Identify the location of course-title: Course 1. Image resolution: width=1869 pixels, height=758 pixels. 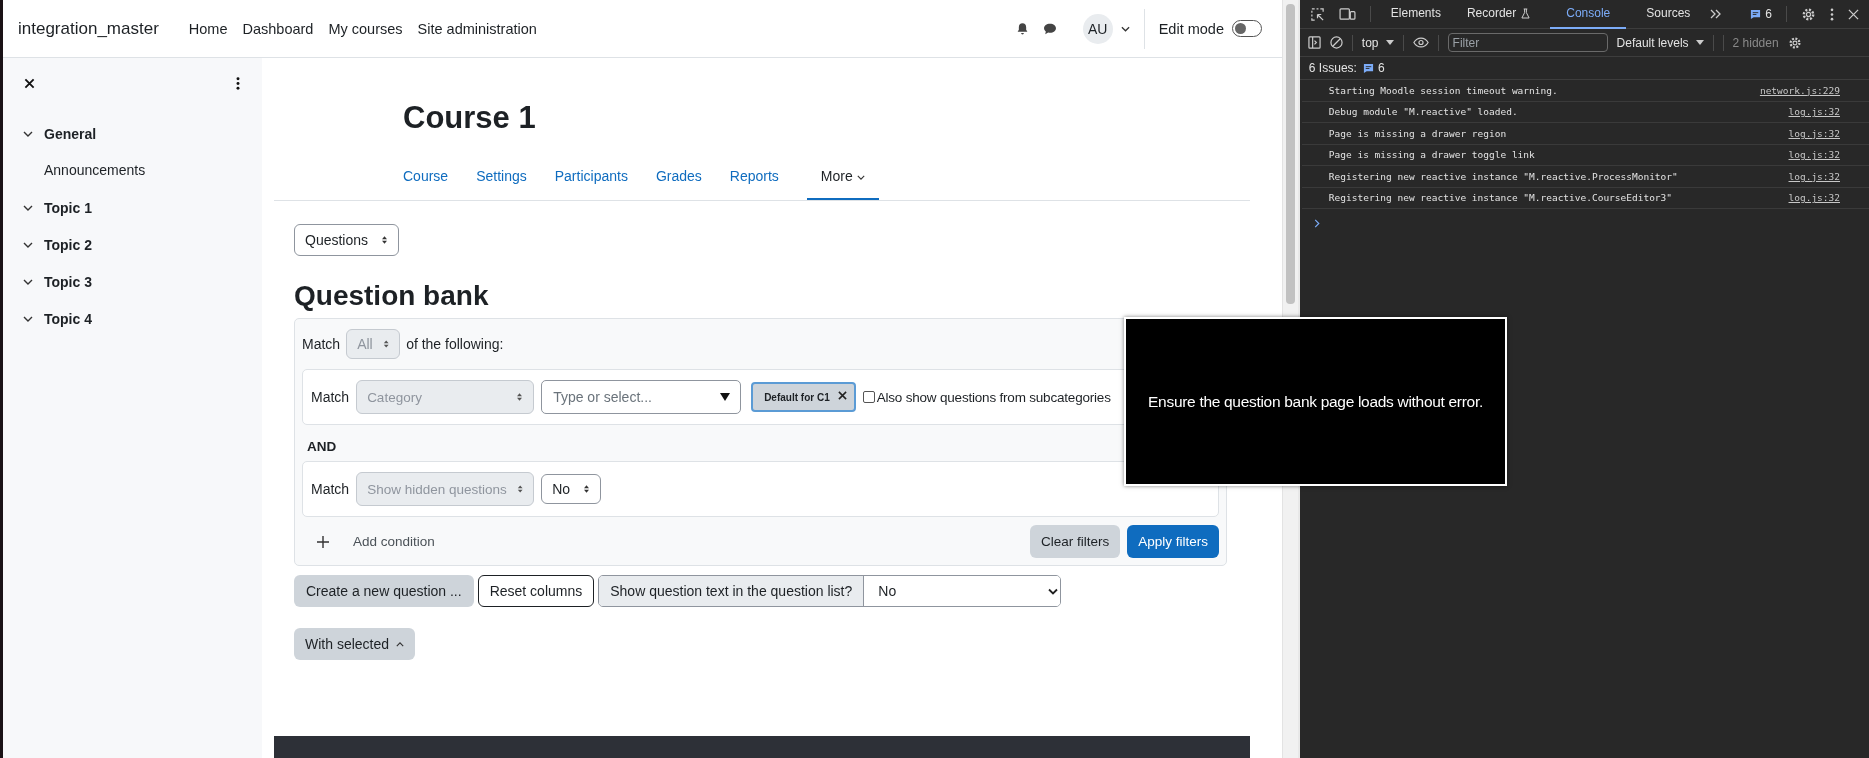
(470, 118).